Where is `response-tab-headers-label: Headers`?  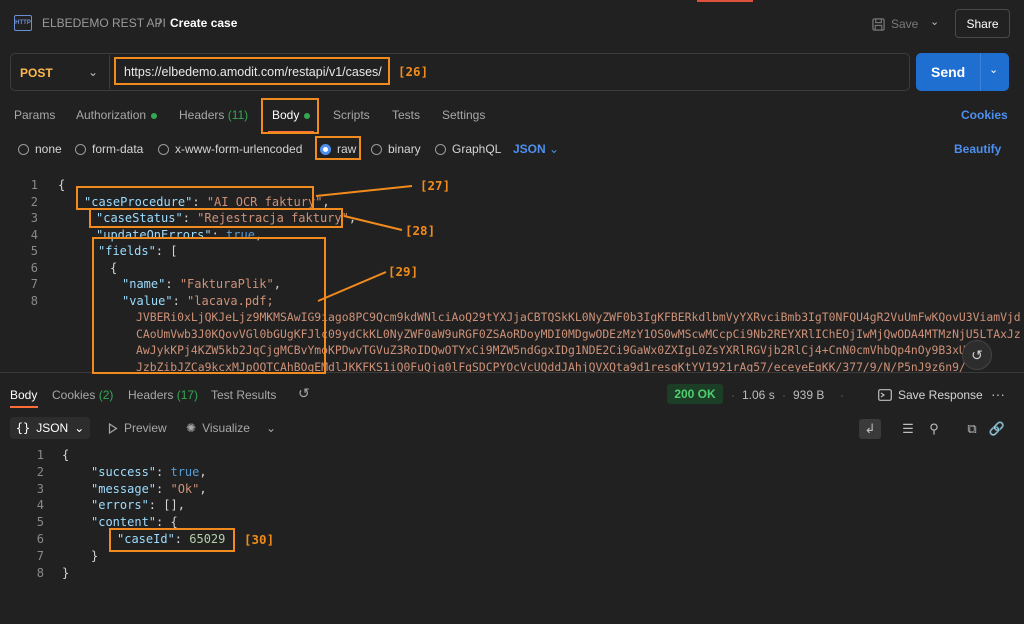
response-tab-headers-label: Headers is located at coordinates (151, 395).